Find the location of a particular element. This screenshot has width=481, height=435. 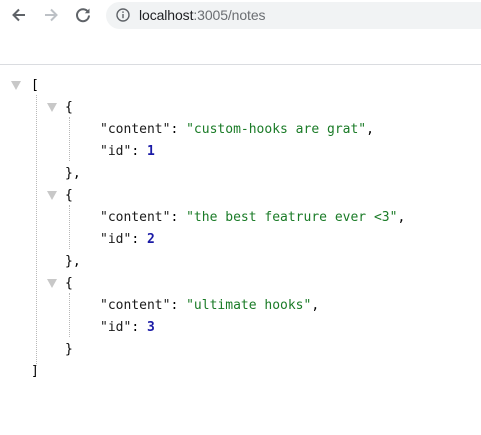

json-property-line: "id": 2 is located at coordinates (127, 239).